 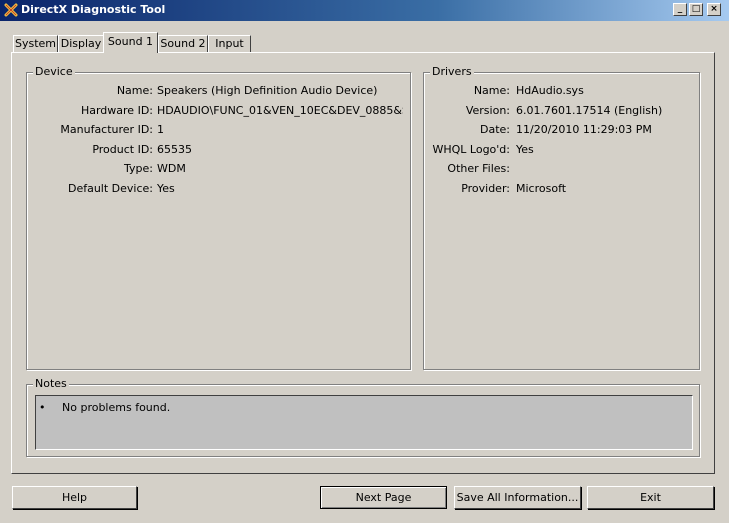 I want to click on driver-name-label: Name:, so click(x=491, y=90).